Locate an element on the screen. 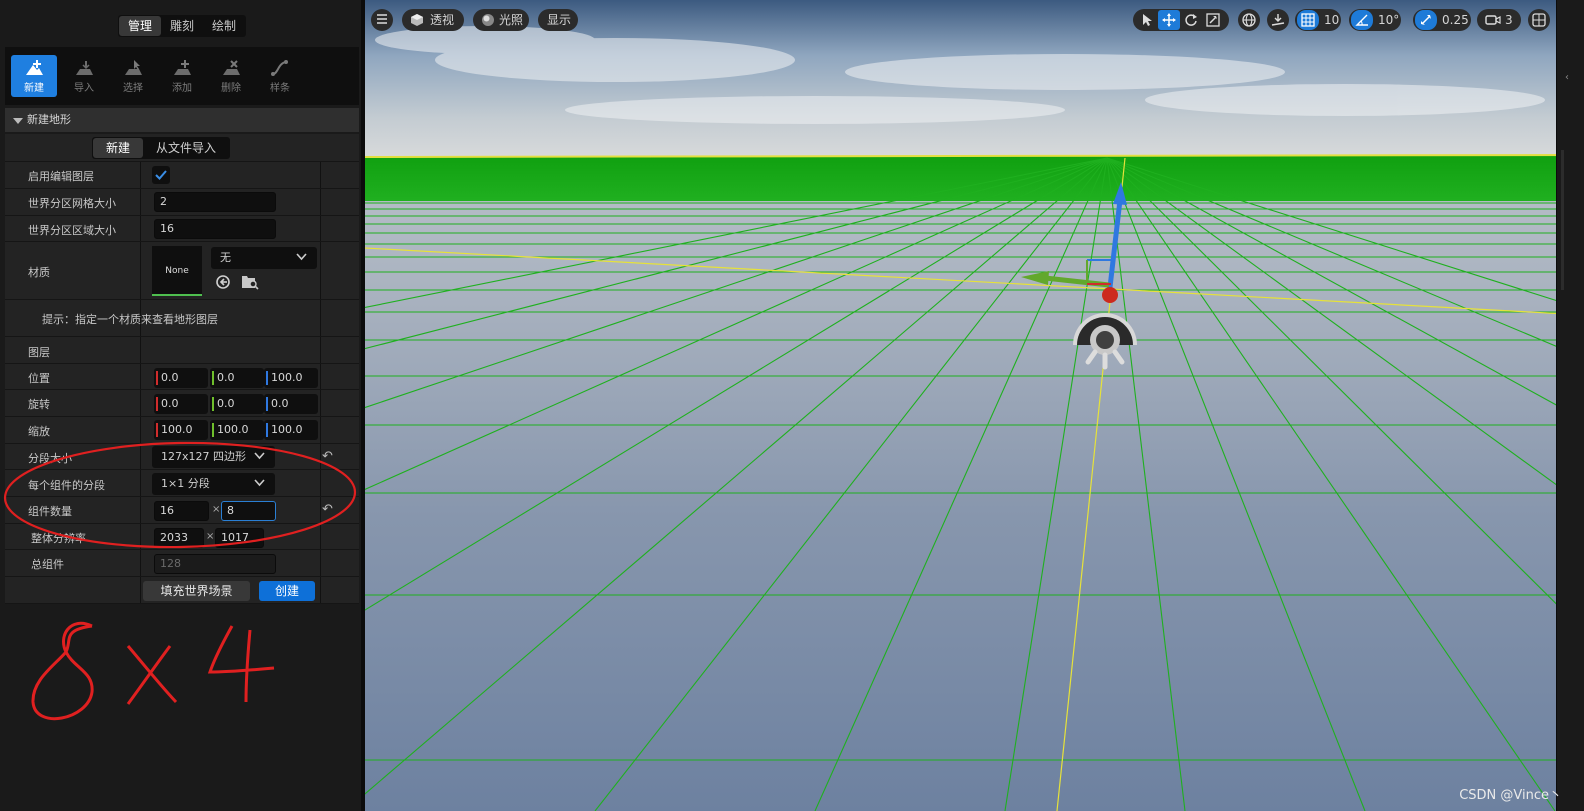 The height and width of the screenshot is (811, 1584). tab-manage: 管理 is located at coordinates (140, 26).